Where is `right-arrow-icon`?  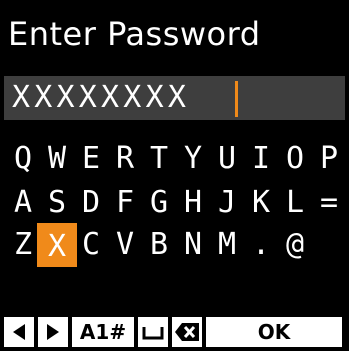
right-arrow-icon is located at coordinates (53, 332).